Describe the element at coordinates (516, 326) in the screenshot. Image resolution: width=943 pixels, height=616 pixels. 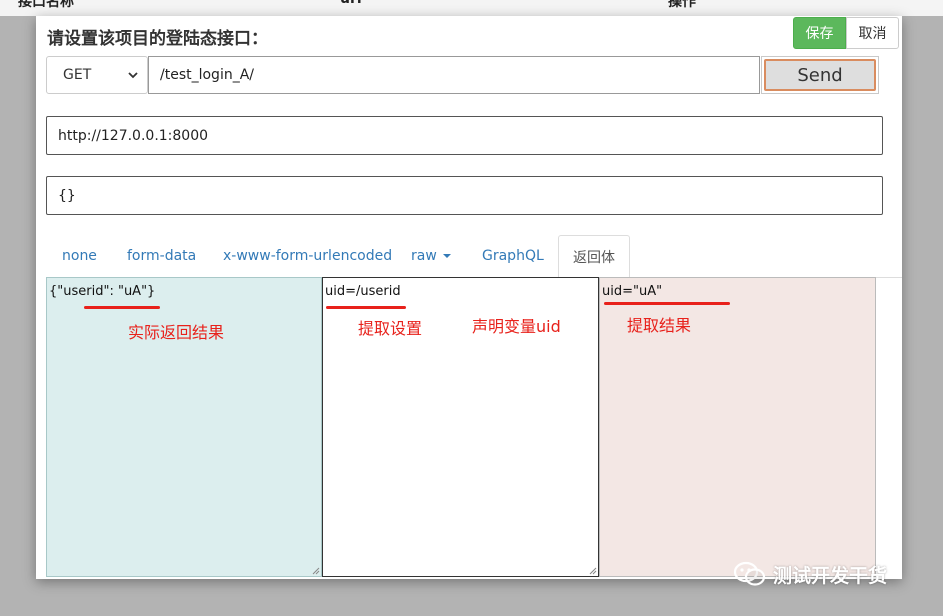
I see `annotation-declare-variable: 声明变量uid` at that location.